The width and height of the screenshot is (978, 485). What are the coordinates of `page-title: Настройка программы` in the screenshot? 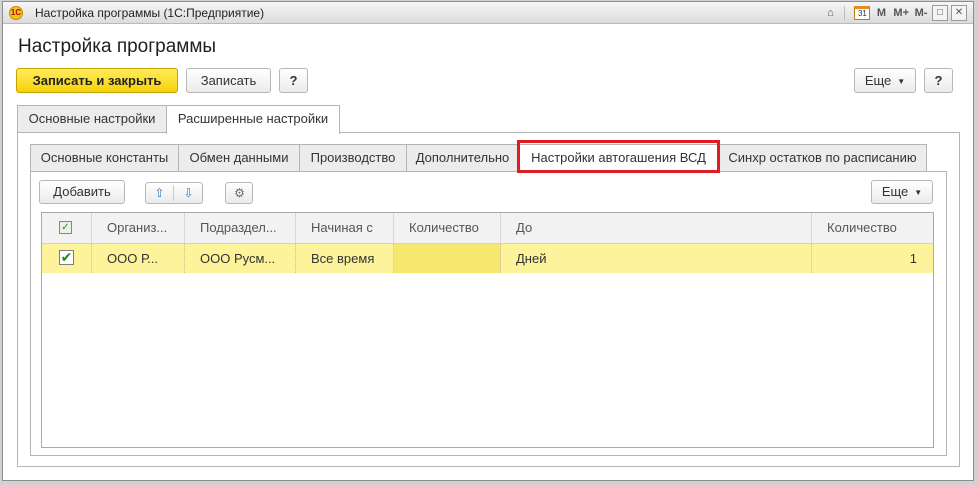 It's located at (117, 46).